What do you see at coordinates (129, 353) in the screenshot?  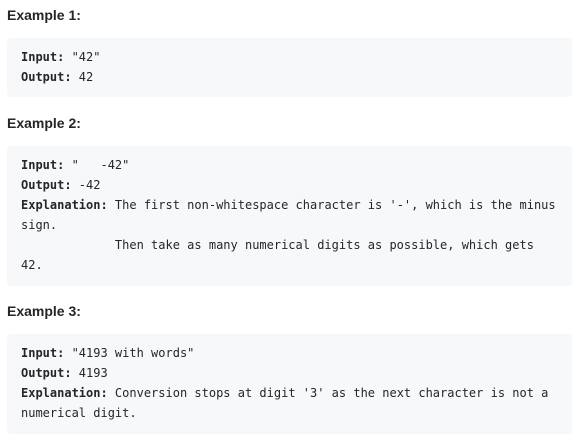 I see `input-value: "4193 with words"` at bounding box center [129, 353].